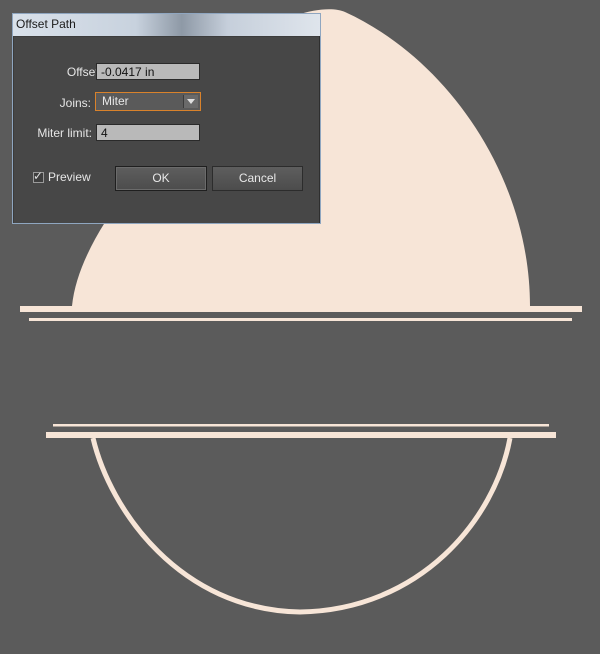 Image resolution: width=600 pixels, height=654 pixels. I want to click on chevron-down-icon, so click(190, 101).